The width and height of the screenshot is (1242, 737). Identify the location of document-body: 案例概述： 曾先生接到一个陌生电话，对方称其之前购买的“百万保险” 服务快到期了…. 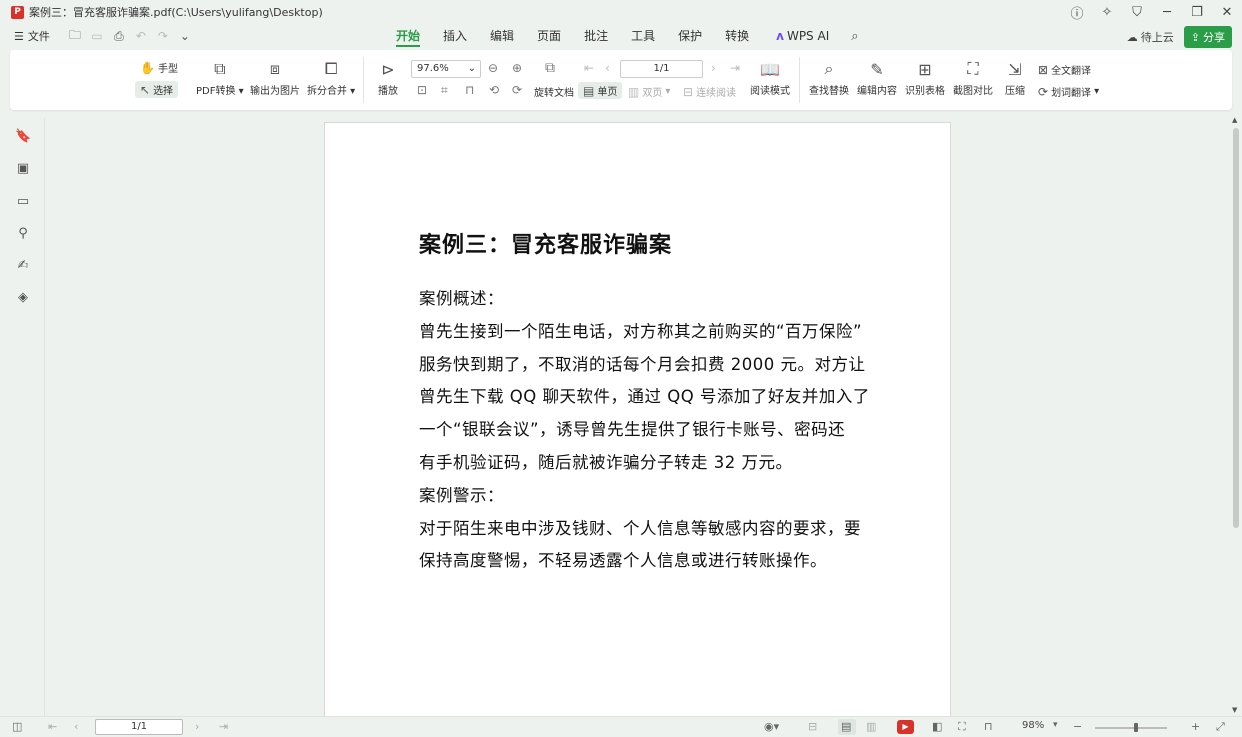
(644, 430).